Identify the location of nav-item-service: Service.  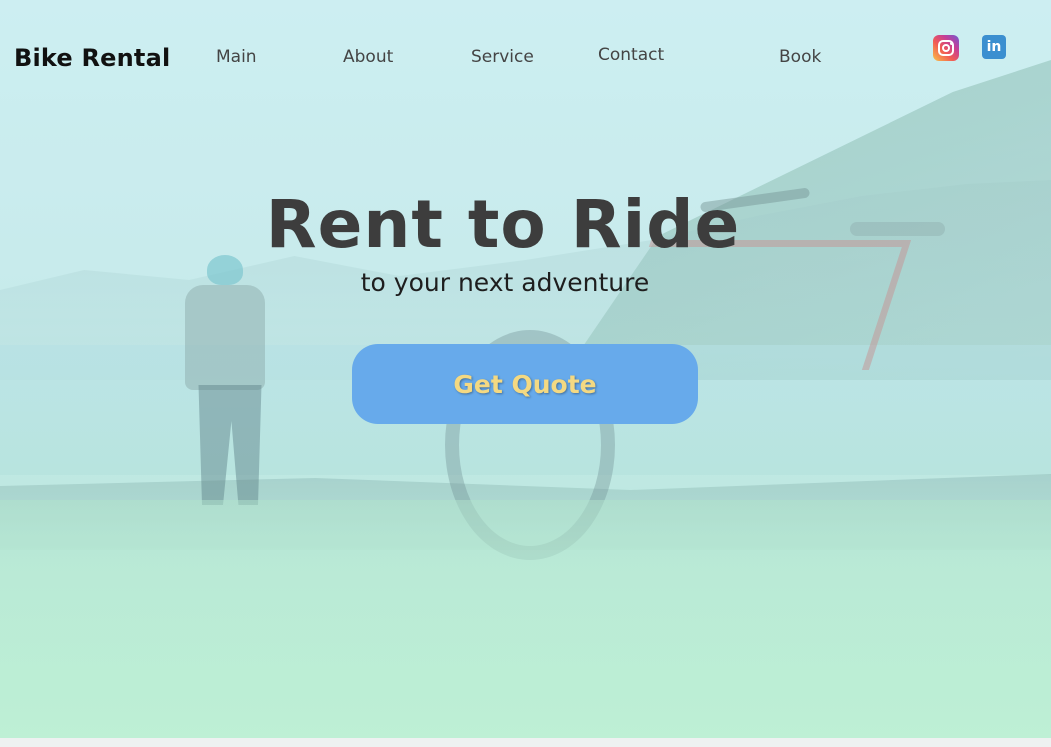
(502, 57).